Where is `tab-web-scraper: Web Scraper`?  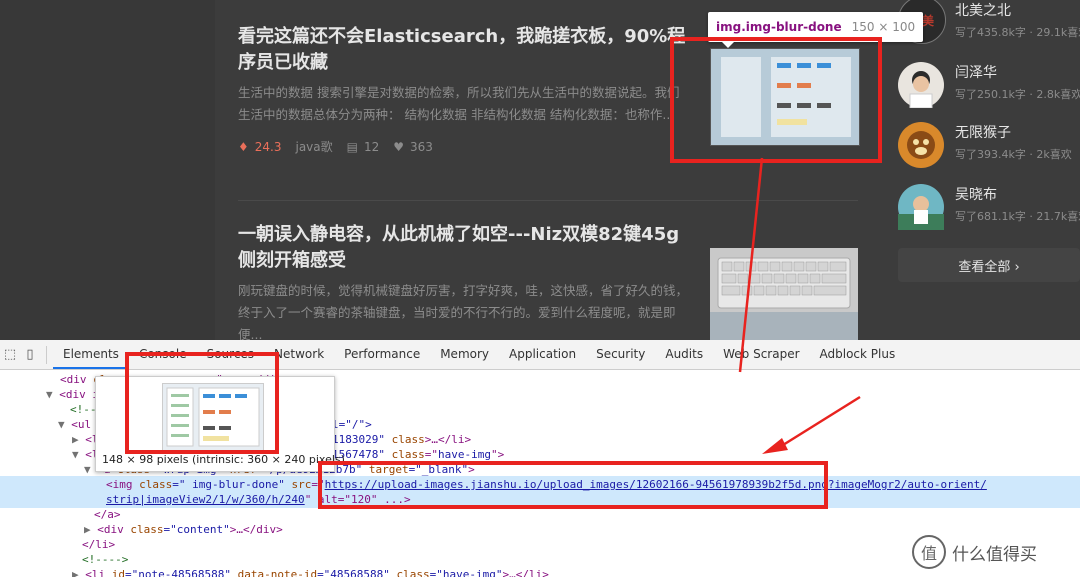 tab-web-scraper: Web Scraper is located at coordinates (761, 354).